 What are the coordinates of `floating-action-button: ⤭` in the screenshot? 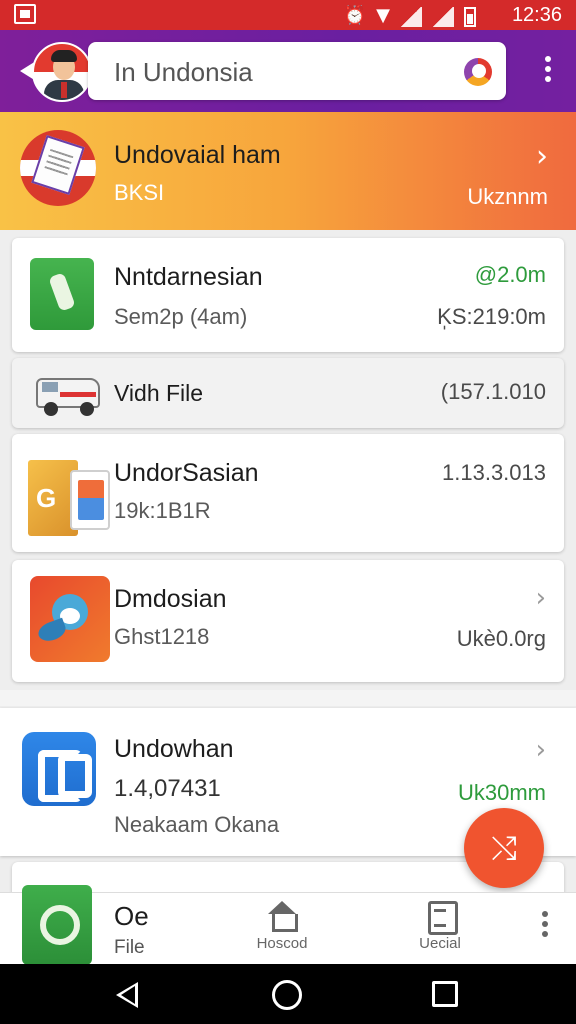 It's located at (504, 848).